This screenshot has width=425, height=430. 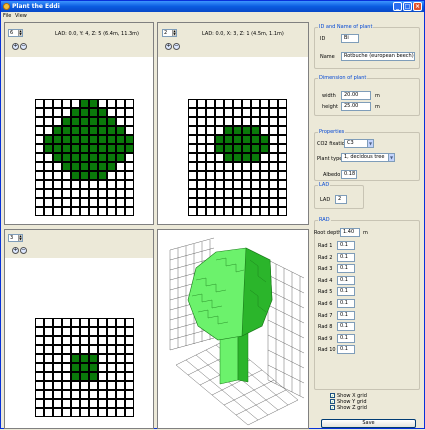 What do you see at coordinates (15, 33) in the screenshot?
I see `layer-spinner-xy: 6 ▲ ▼` at bounding box center [15, 33].